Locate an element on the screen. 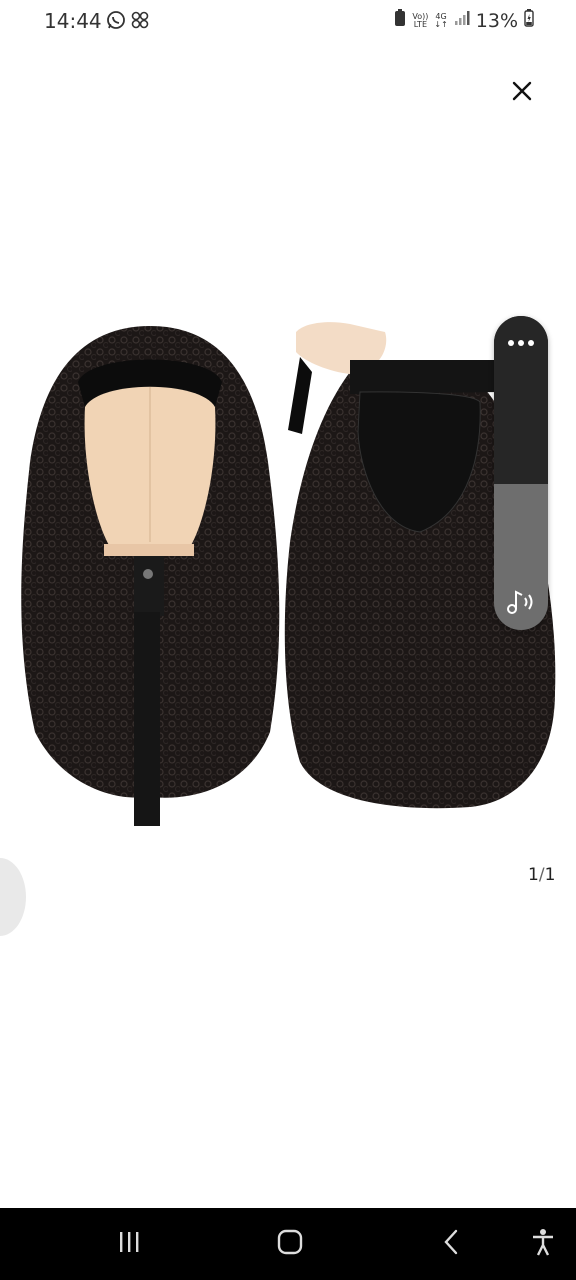  music-audio-icon is located at coordinates (521, 604).